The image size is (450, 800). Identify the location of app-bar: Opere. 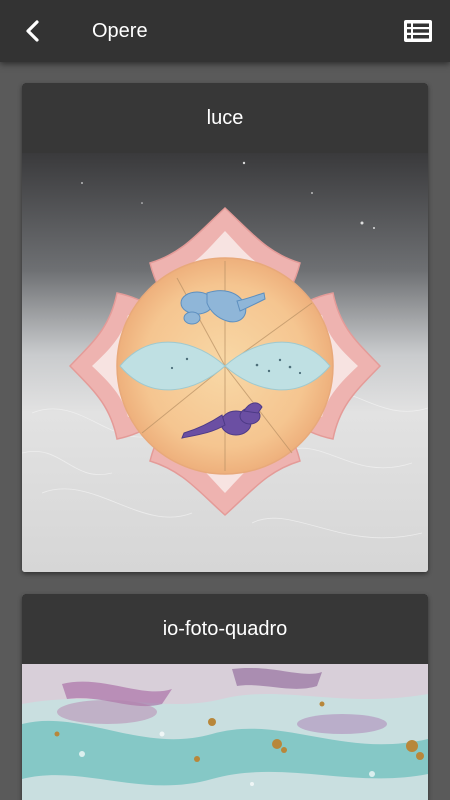
(225, 31).